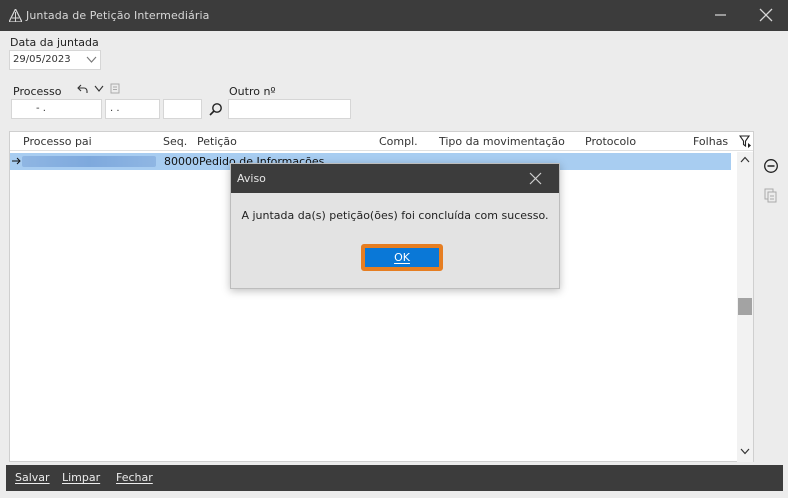  What do you see at coordinates (216, 109) in the screenshot?
I see `search-icon` at bounding box center [216, 109].